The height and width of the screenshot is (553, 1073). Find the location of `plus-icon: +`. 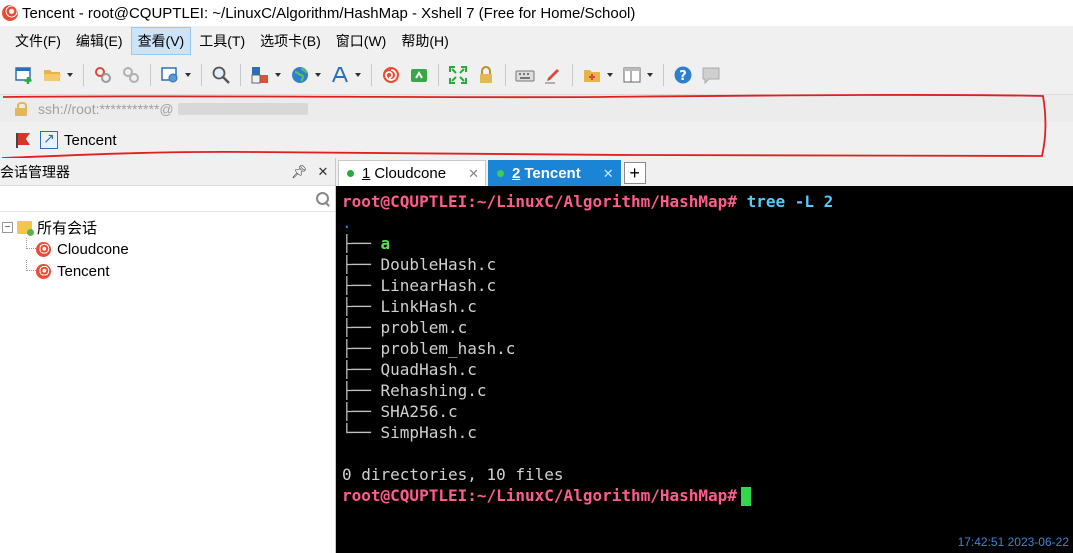

plus-icon: + is located at coordinates (634, 172).